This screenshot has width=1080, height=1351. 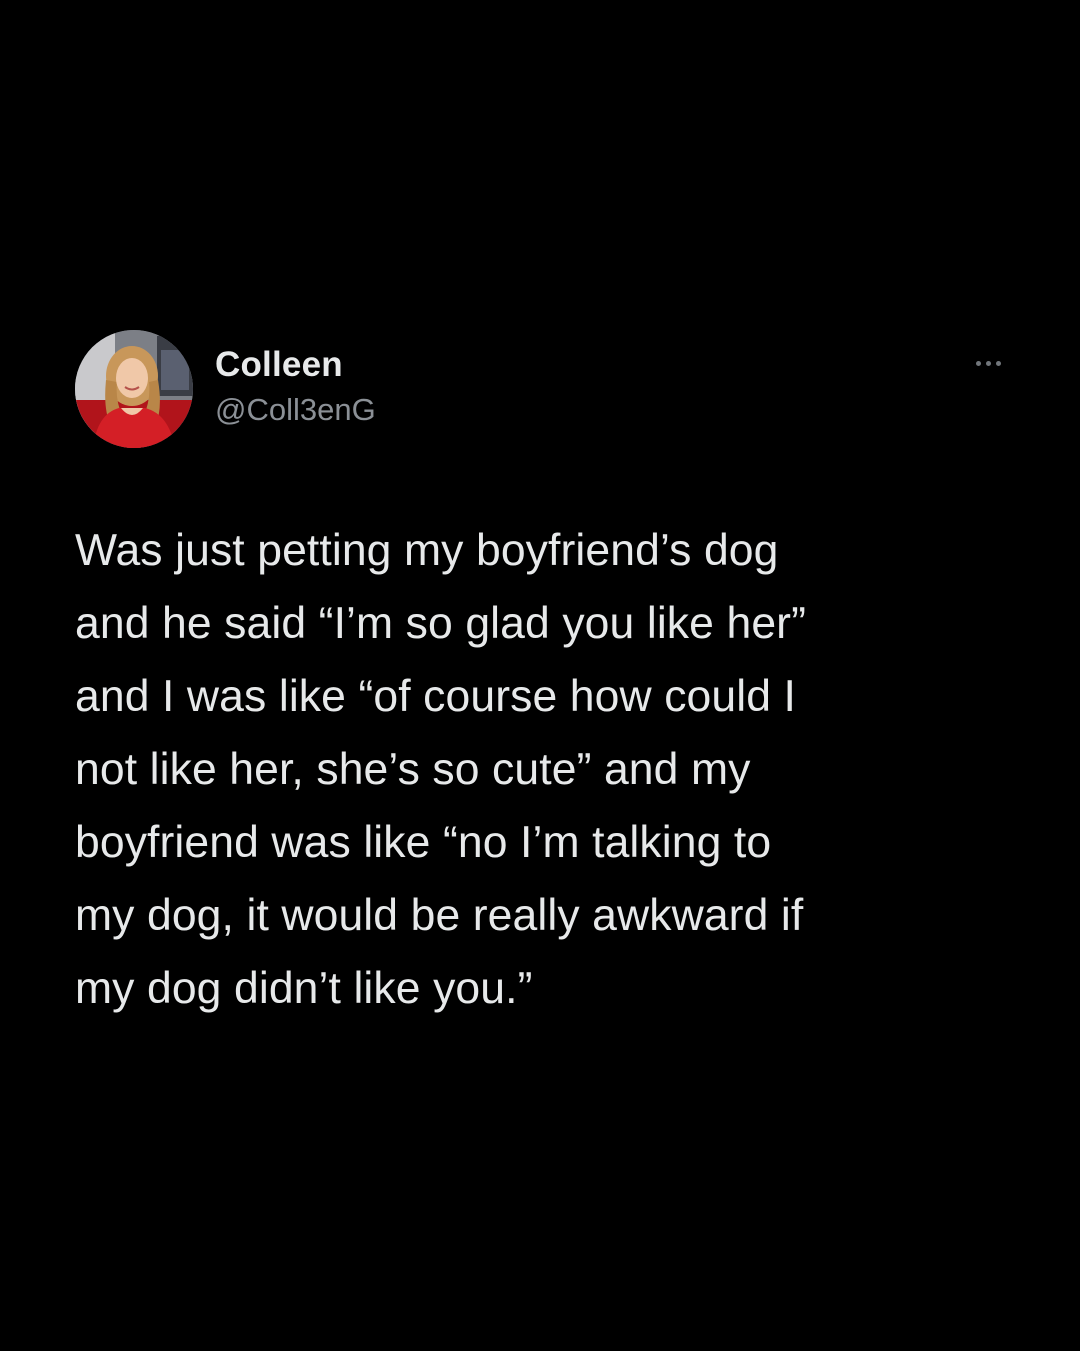 I want to click on author-info: Colleen @Coll3enG, so click(x=295, y=387).